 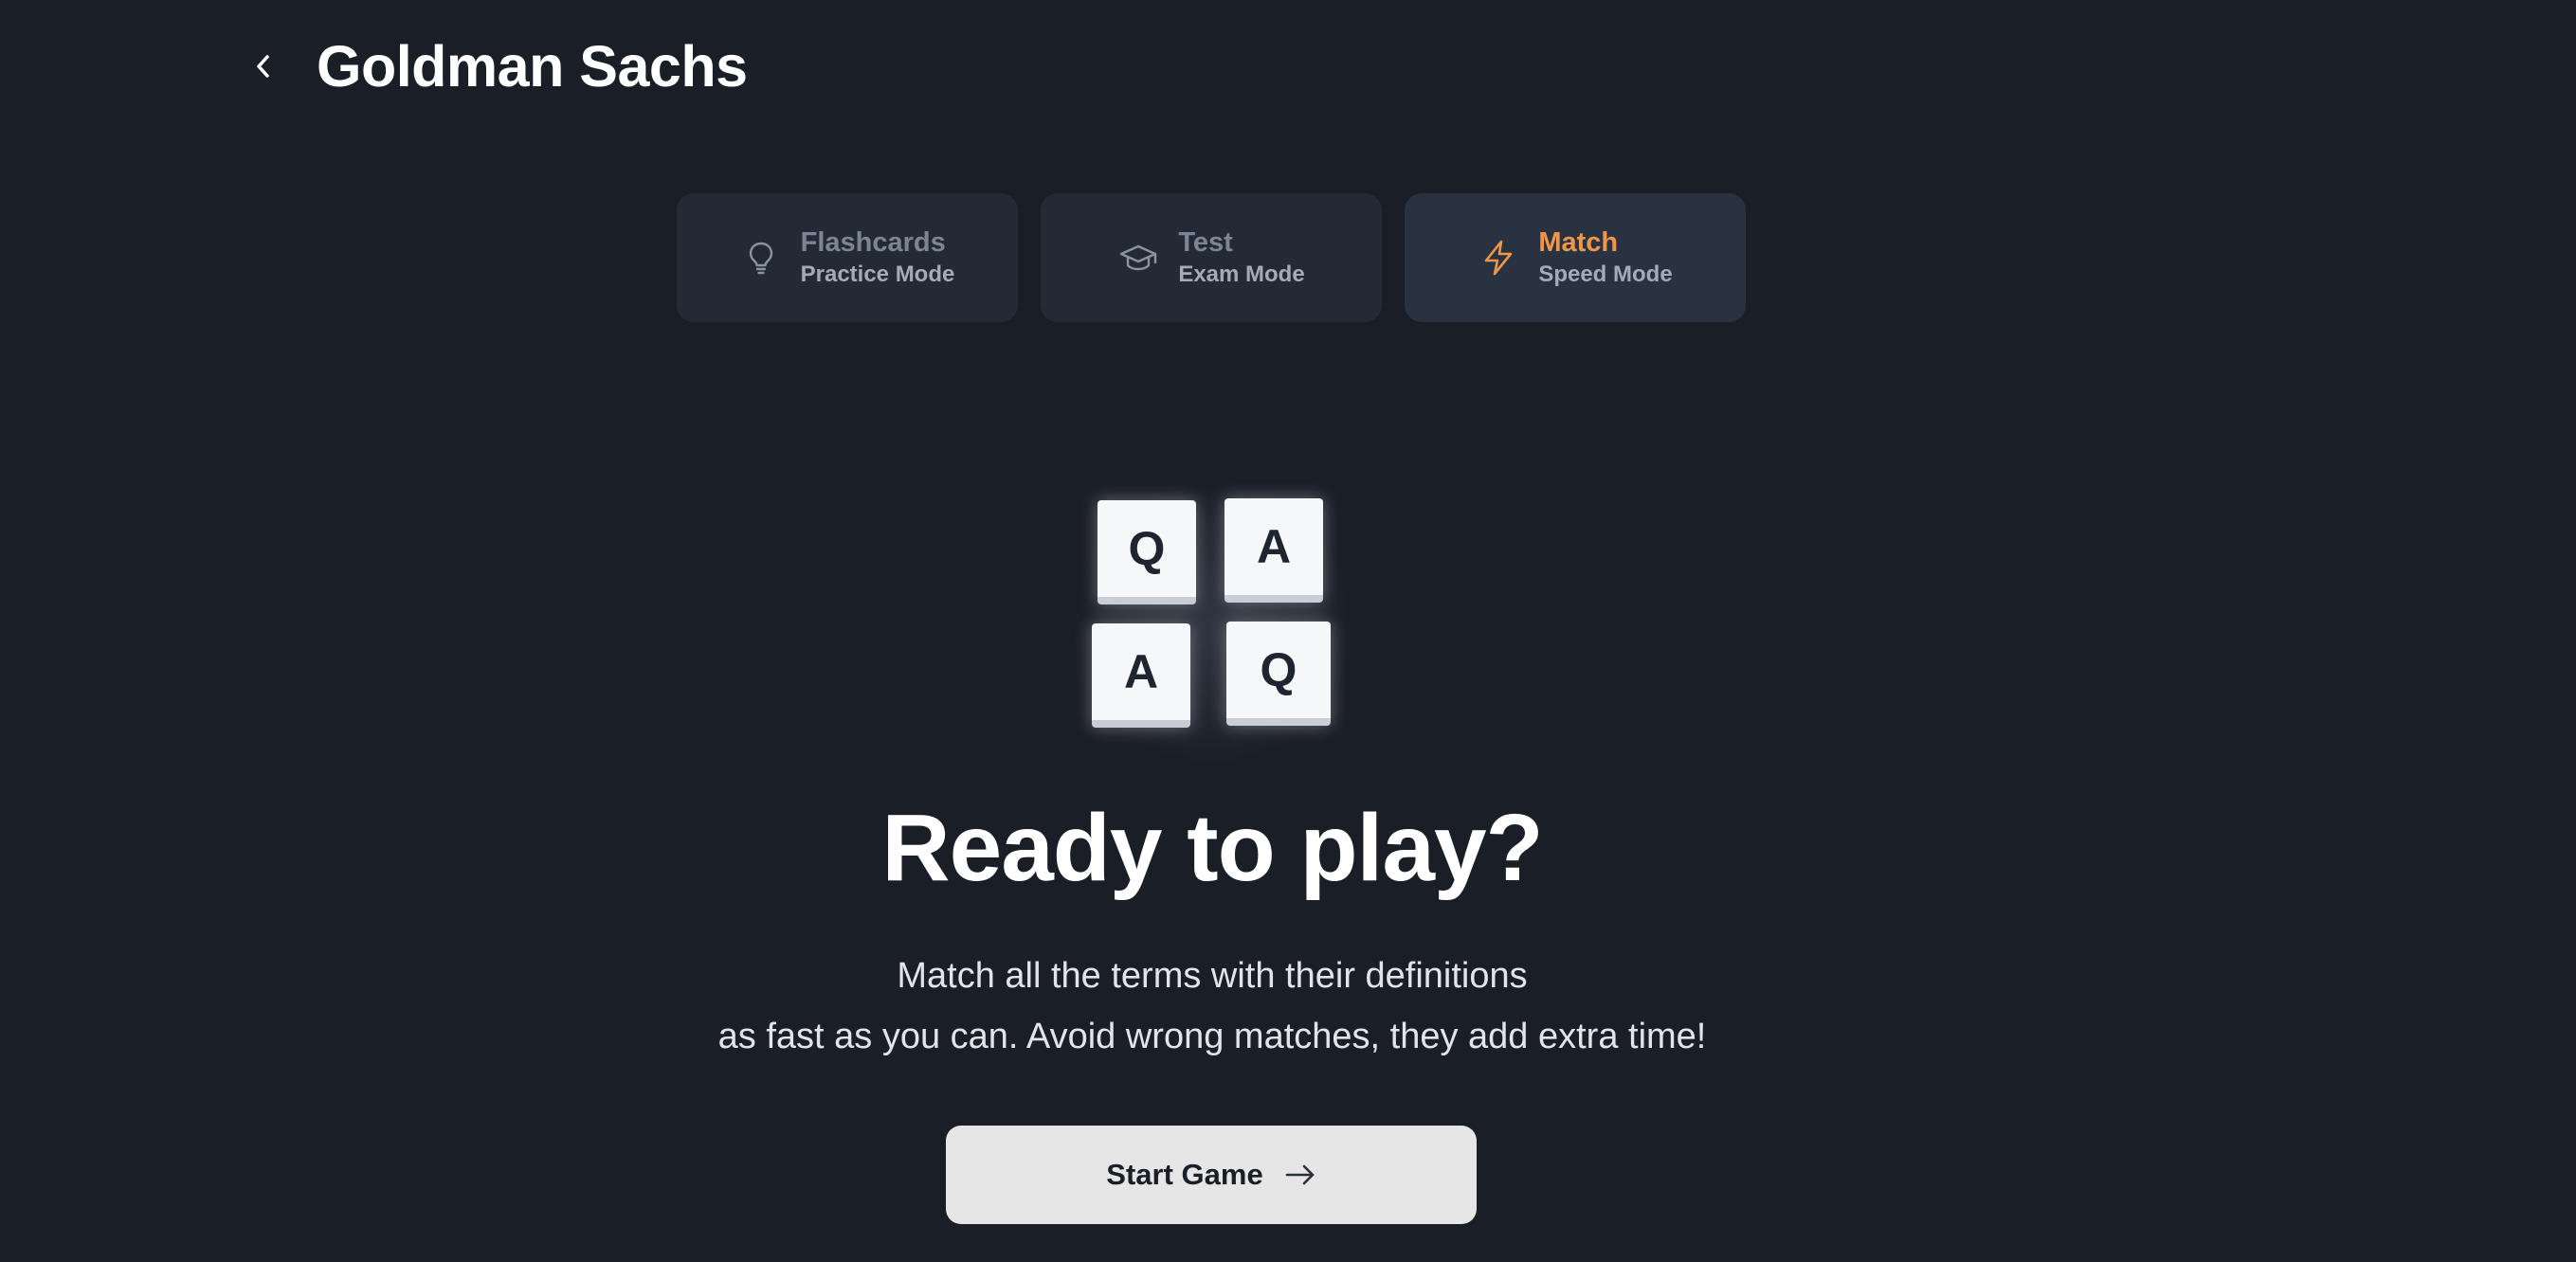 I want to click on tab-match: Match Speed Mode, so click(x=1575, y=257).